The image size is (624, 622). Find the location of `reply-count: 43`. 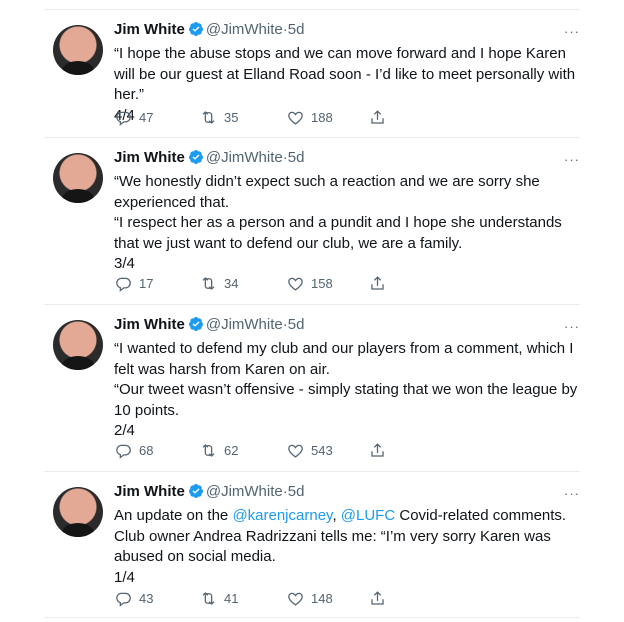

reply-count: 43 is located at coordinates (146, 598).